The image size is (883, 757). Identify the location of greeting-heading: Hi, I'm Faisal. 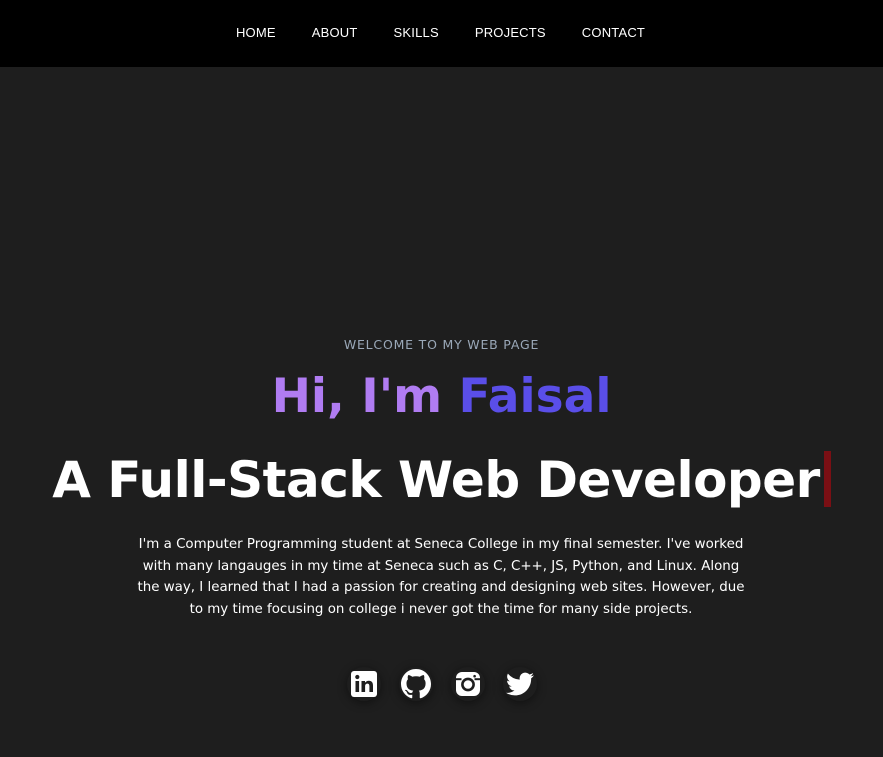
(441, 397).